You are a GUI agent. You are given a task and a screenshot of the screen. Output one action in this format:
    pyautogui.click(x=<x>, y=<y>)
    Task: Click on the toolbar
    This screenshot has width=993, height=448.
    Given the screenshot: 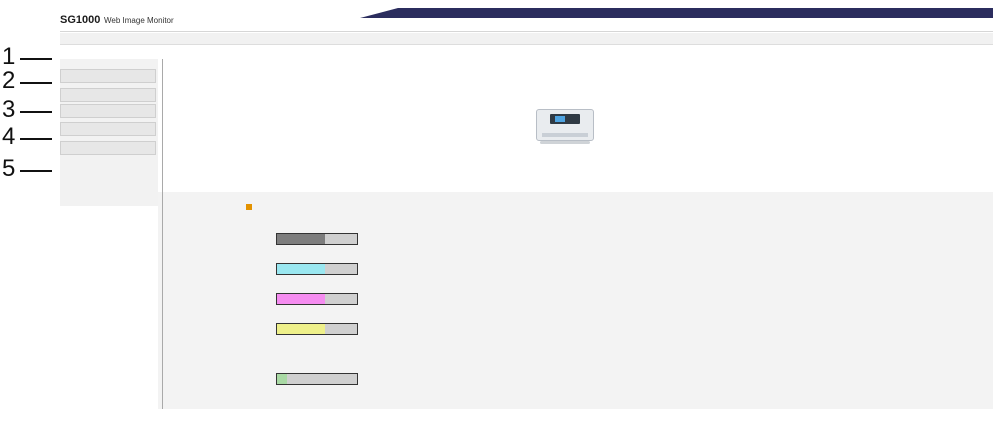 What is the action you would take?
    pyautogui.click(x=526, y=52)
    